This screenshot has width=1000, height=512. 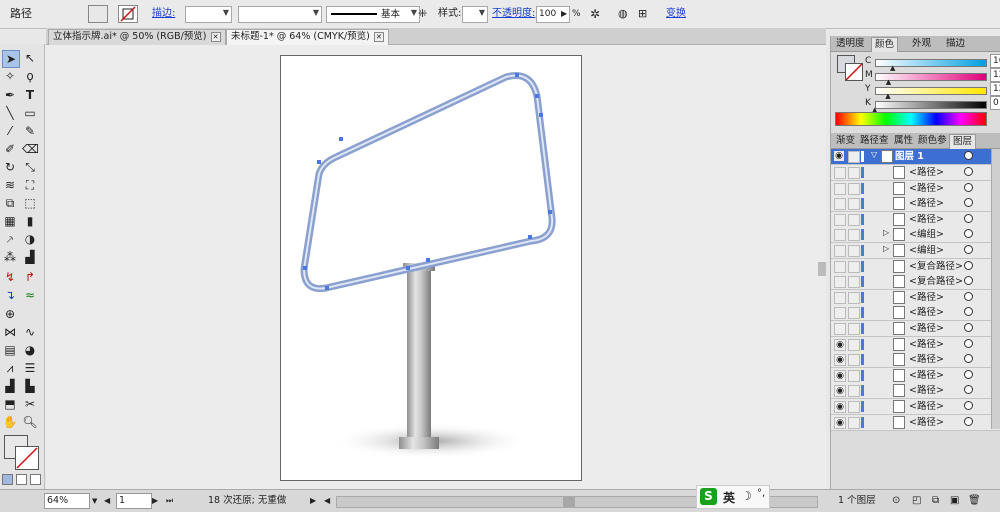 What do you see at coordinates (422, 14) in the screenshot?
I see `reset-icon: ⁜` at bounding box center [422, 14].